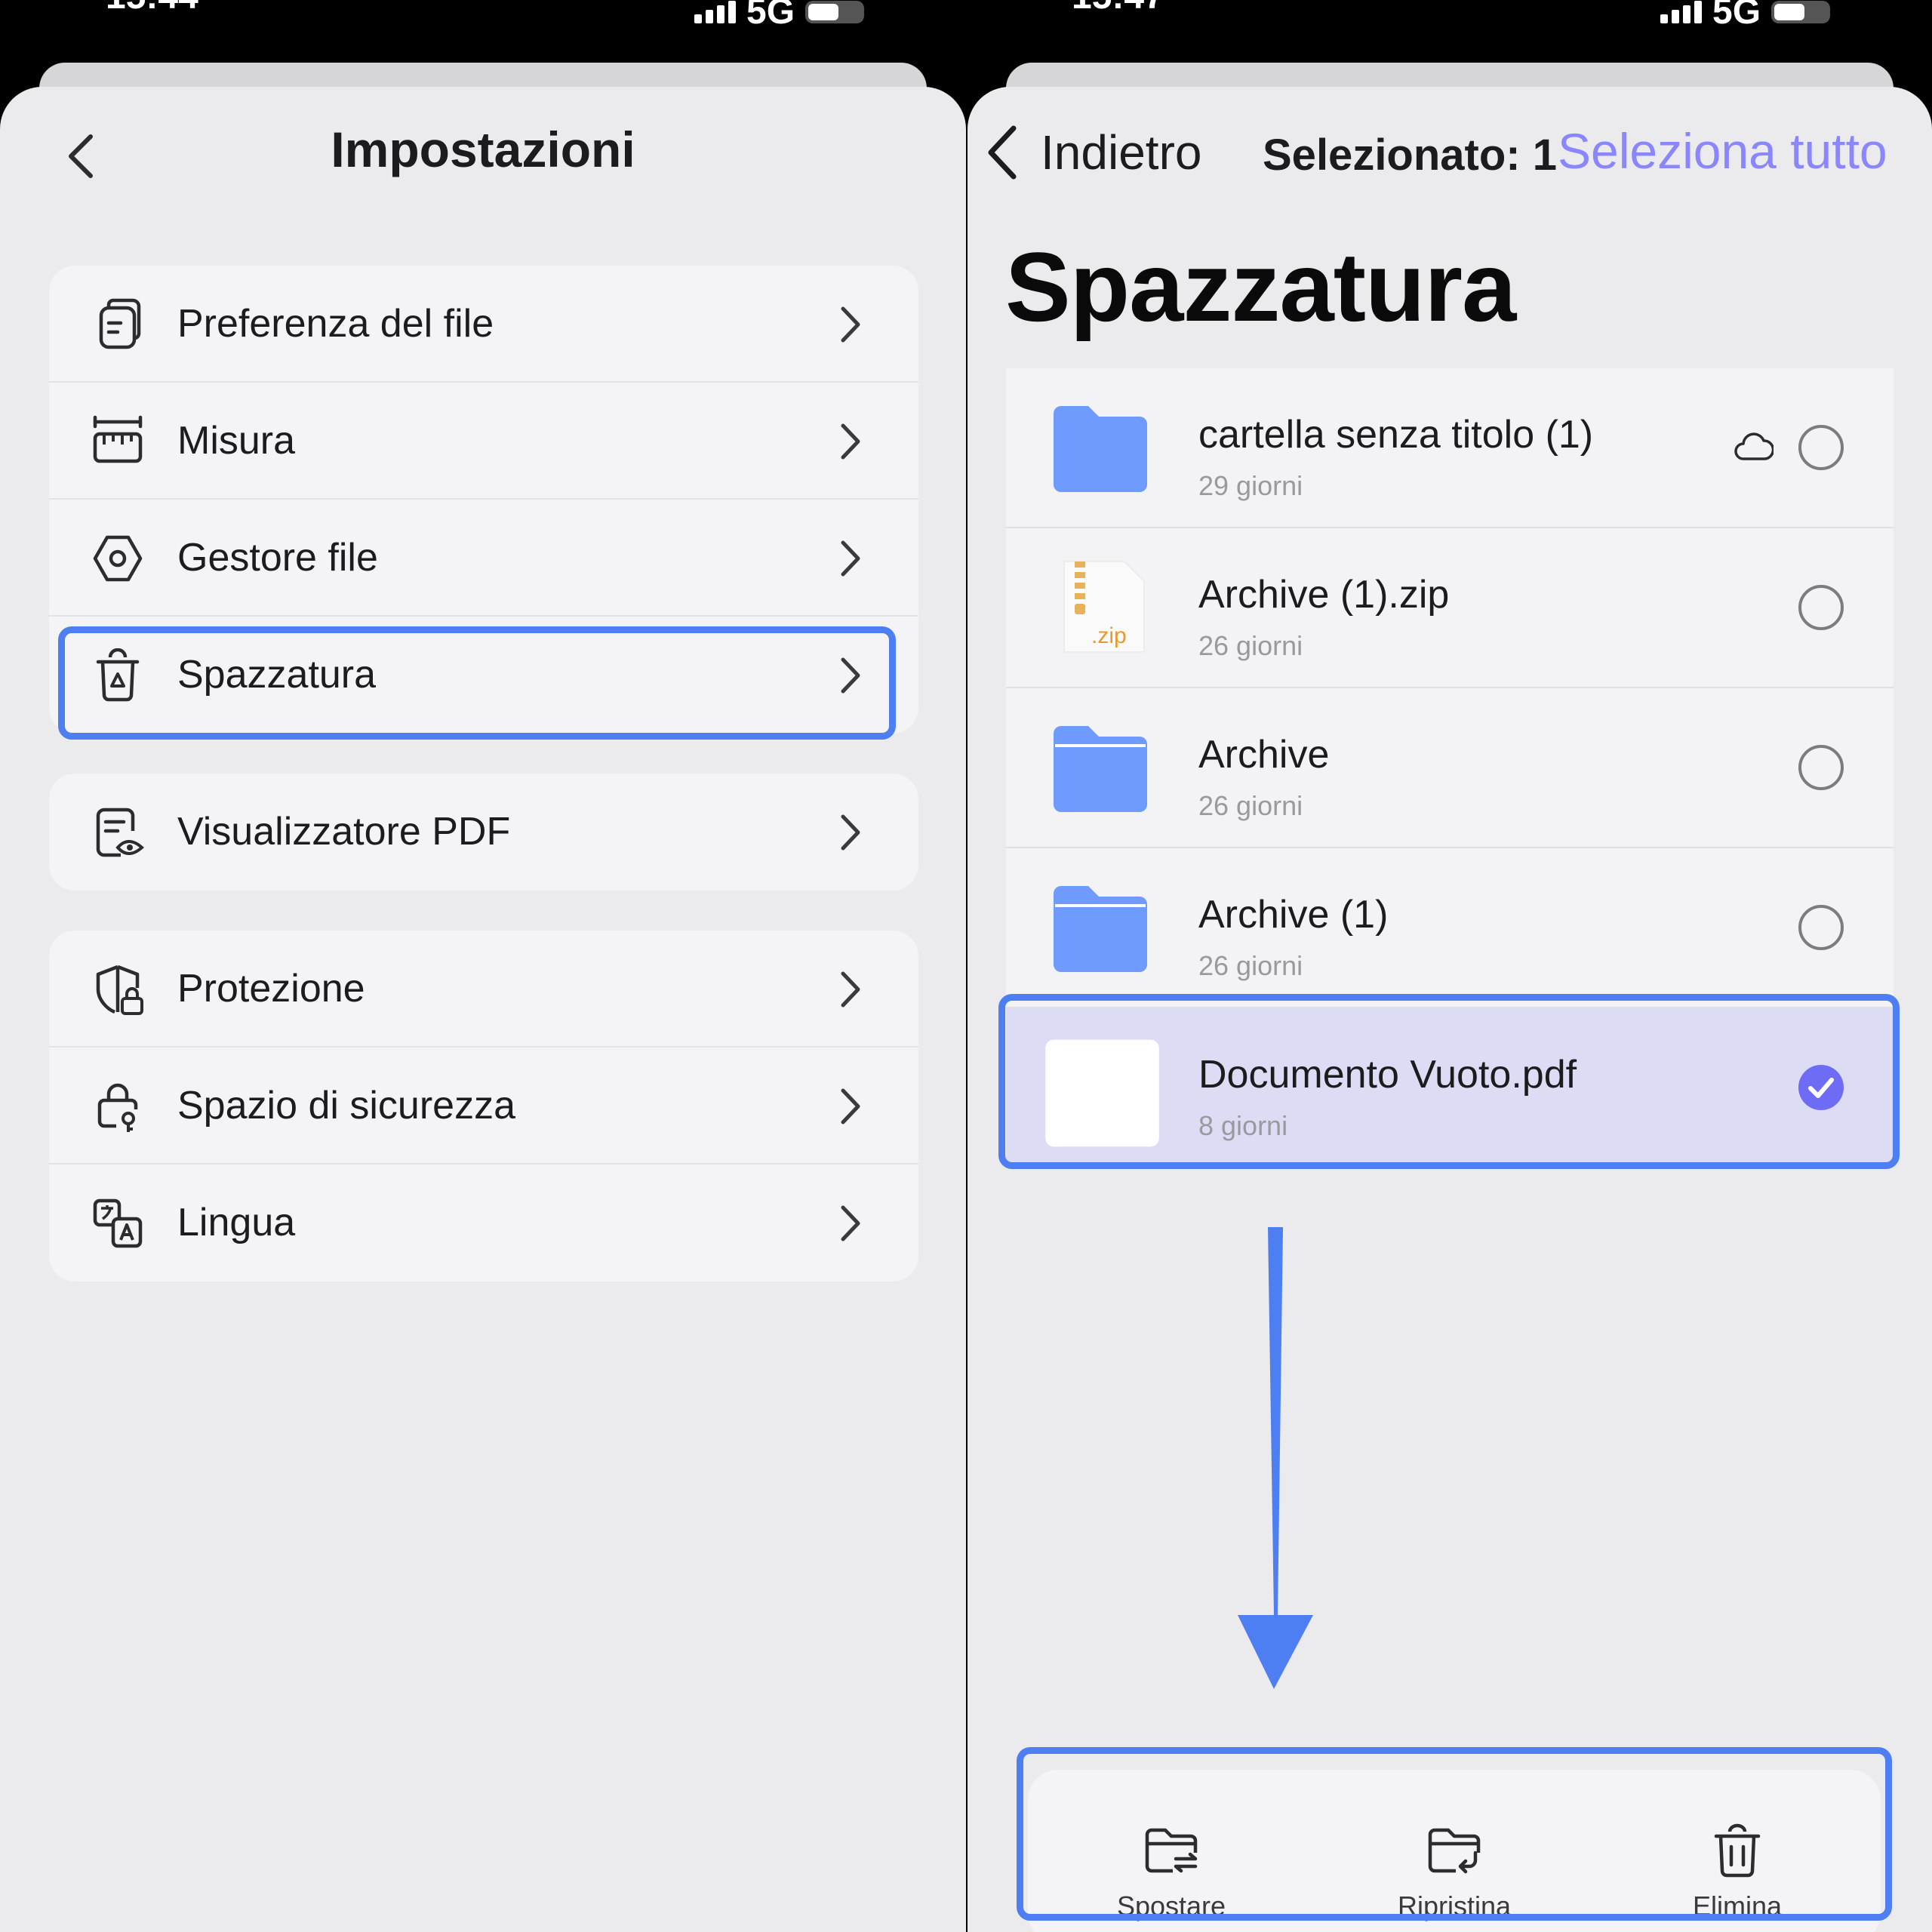 The image size is (1932, 1932). Describe the element at coordinates (1121, 152) in the screenshot. I see `back-label: Indietro` at that location.